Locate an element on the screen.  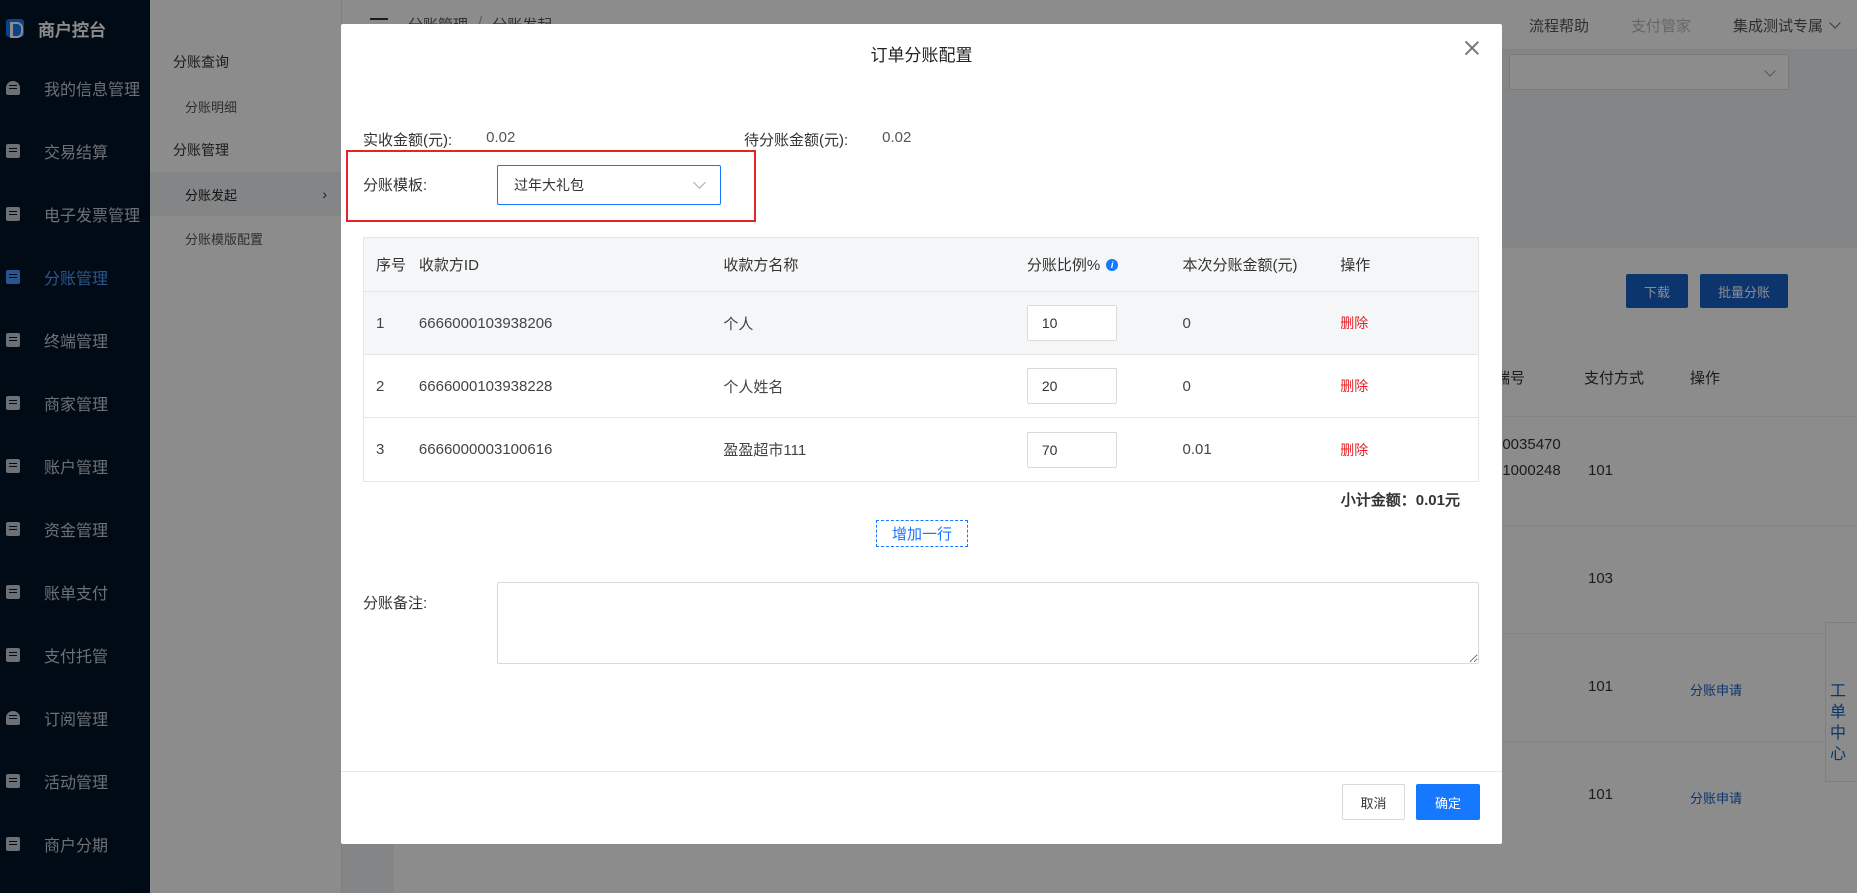
column-header-idx: 序号 is located at coordinates (391, 265).